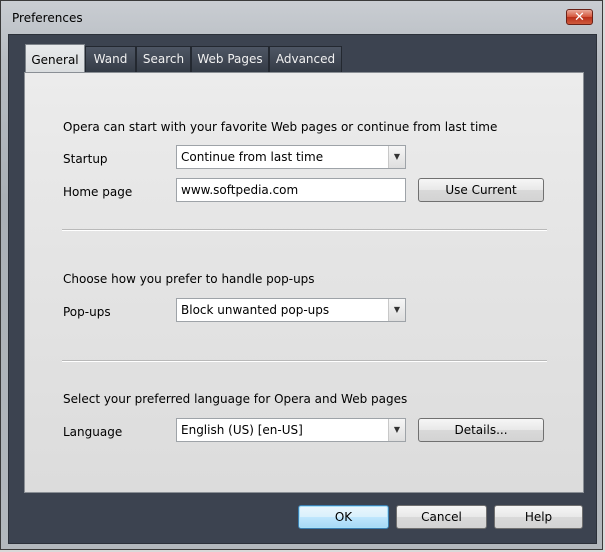  Describe the element at coordinates (301, 18) in the screenshot. I see `title-bar: Preferences ✕` at that location.